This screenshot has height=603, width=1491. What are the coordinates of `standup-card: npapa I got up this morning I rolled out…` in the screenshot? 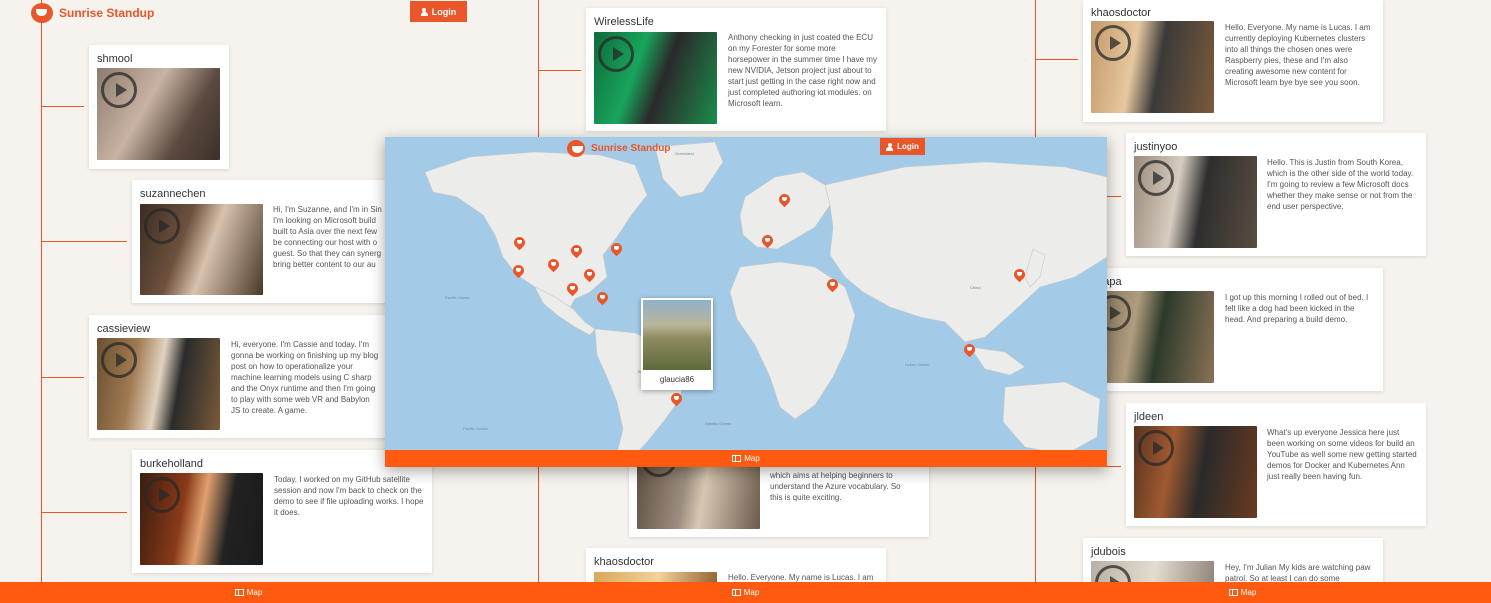 It's located at (1233, 329).